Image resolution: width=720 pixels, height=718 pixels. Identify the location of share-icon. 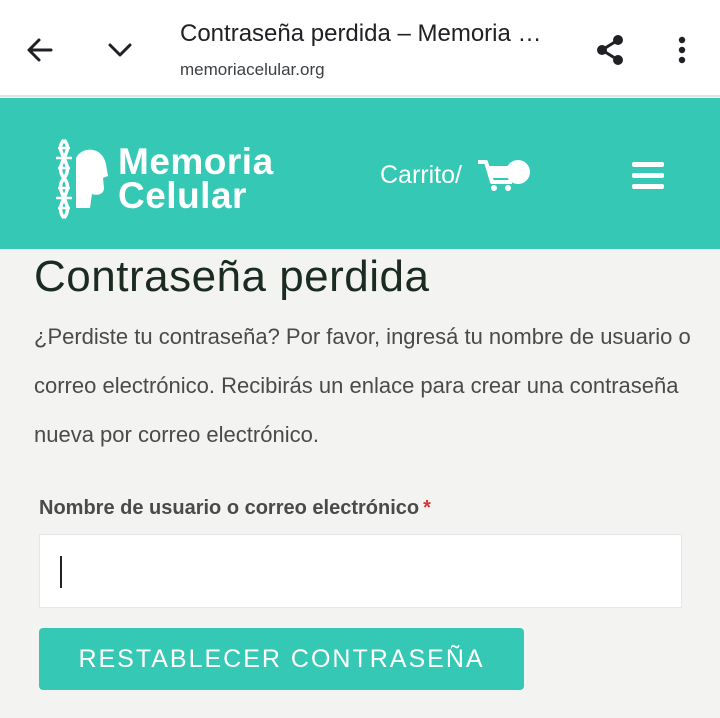
(610, 50).